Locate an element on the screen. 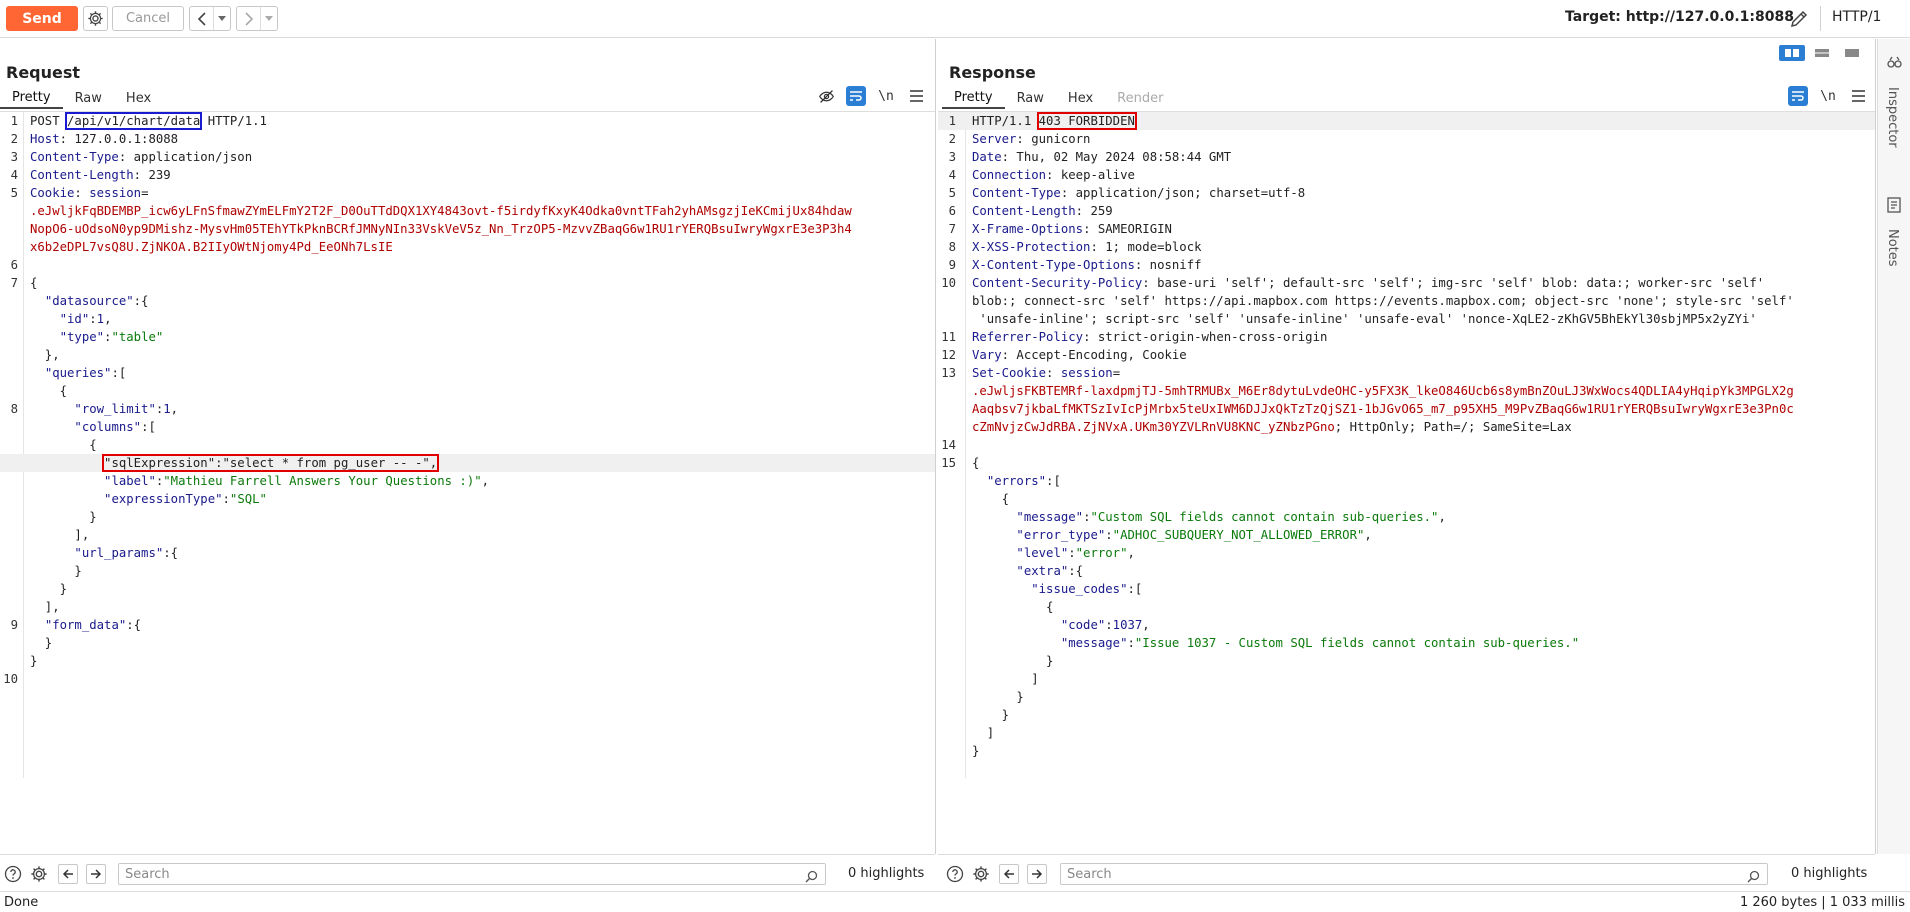 The width and height of the screenshot is (1910, 912). help-icon is located at coordinates (955, 874).